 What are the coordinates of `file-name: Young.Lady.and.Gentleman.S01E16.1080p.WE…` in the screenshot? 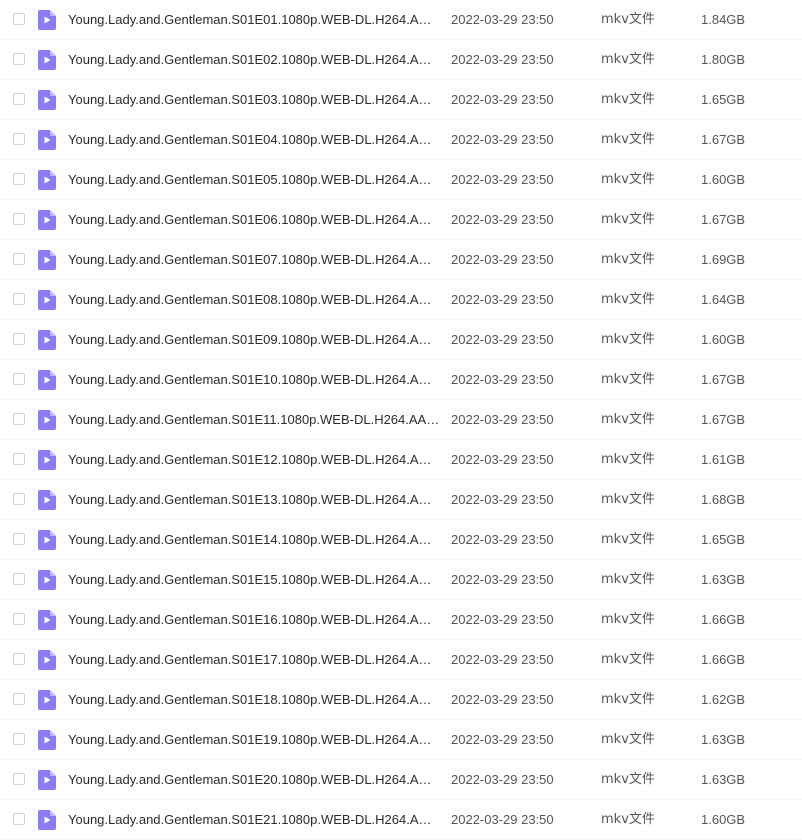 It's located at (254, 620).